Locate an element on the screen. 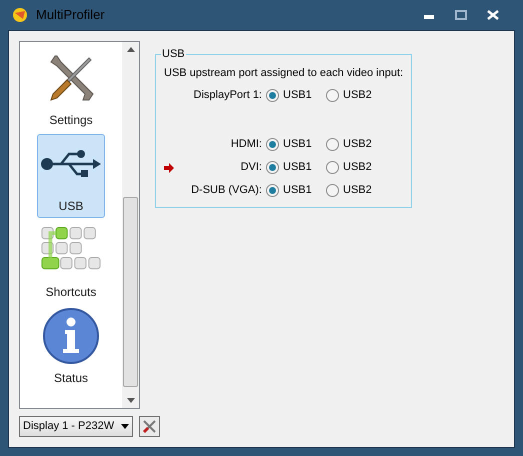  sidebar-item: USB is located at coordinates (71, 176).